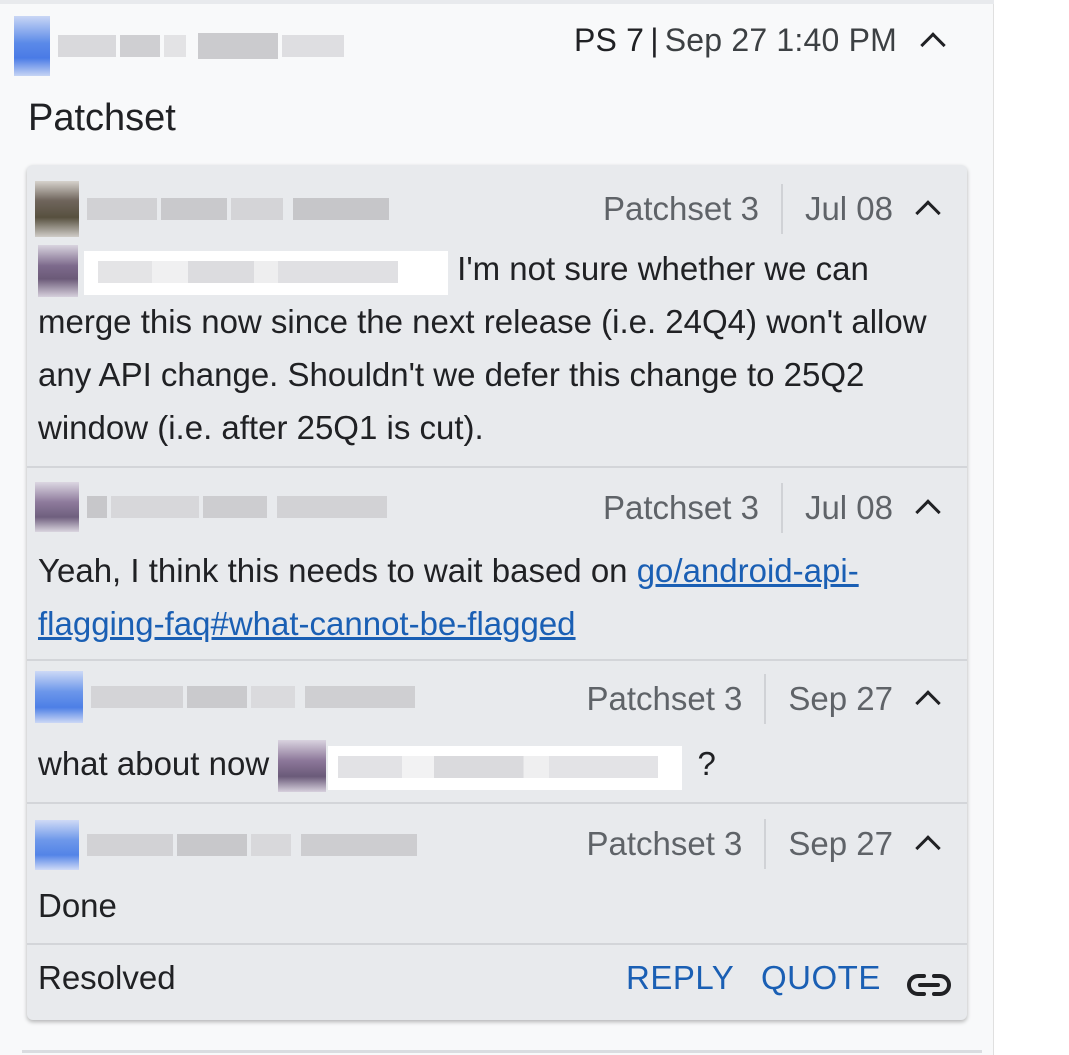  Describe the element at coordinates (154, 763) in the screenshot. I see `comment-body-text: what about now` at that location.